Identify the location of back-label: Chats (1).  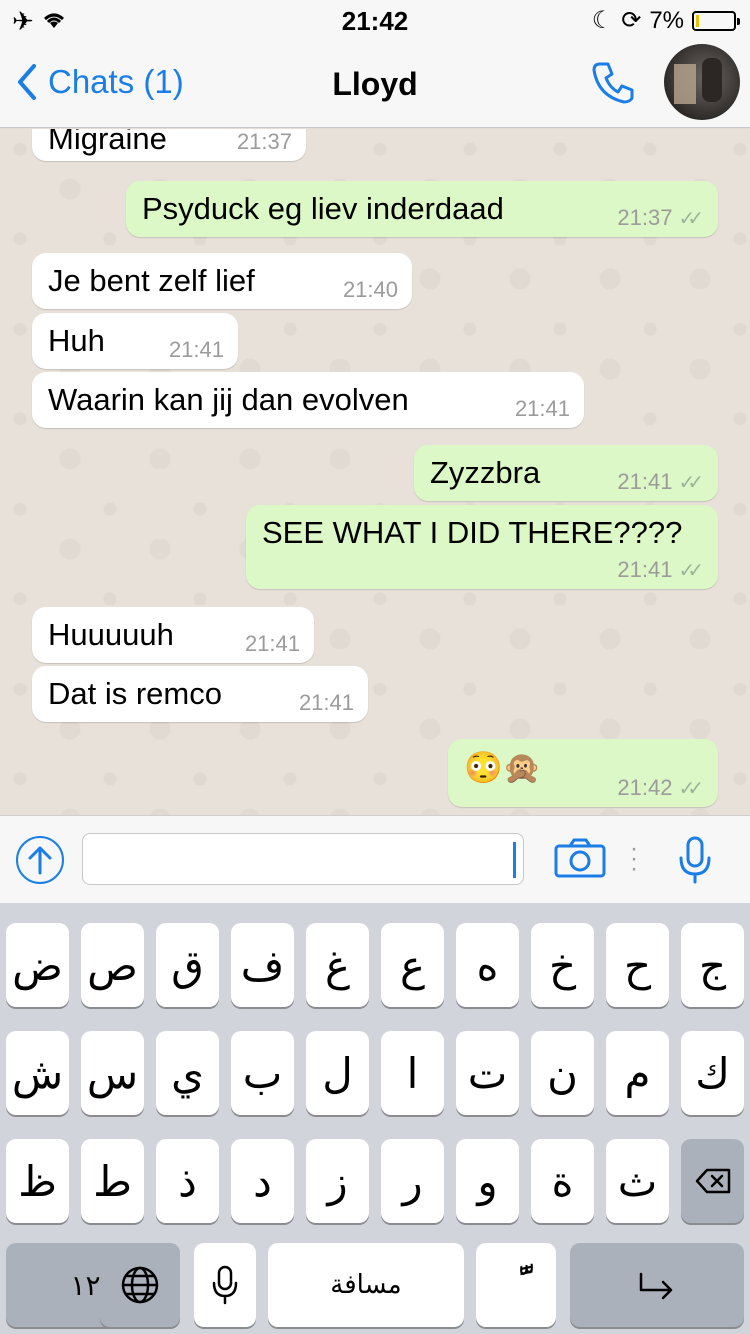
(116, 81).